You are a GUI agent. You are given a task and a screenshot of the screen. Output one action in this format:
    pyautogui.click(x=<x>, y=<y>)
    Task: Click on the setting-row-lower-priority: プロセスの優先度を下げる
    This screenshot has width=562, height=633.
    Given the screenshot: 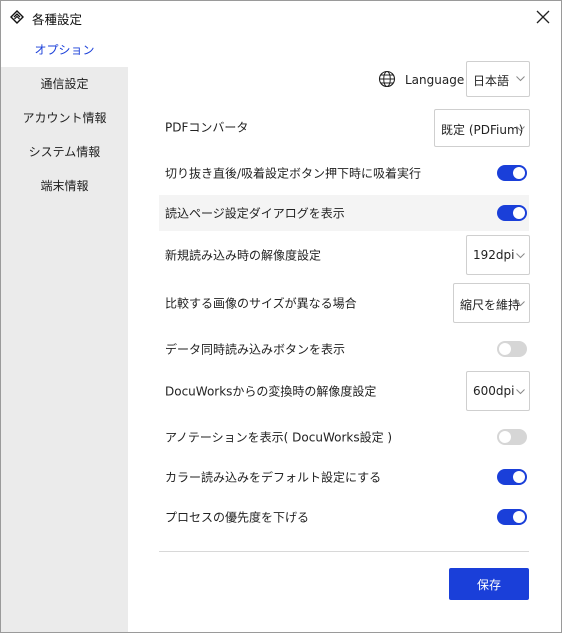 What is the action you would take?
    pyautogui.click(x=344, y=517)
    